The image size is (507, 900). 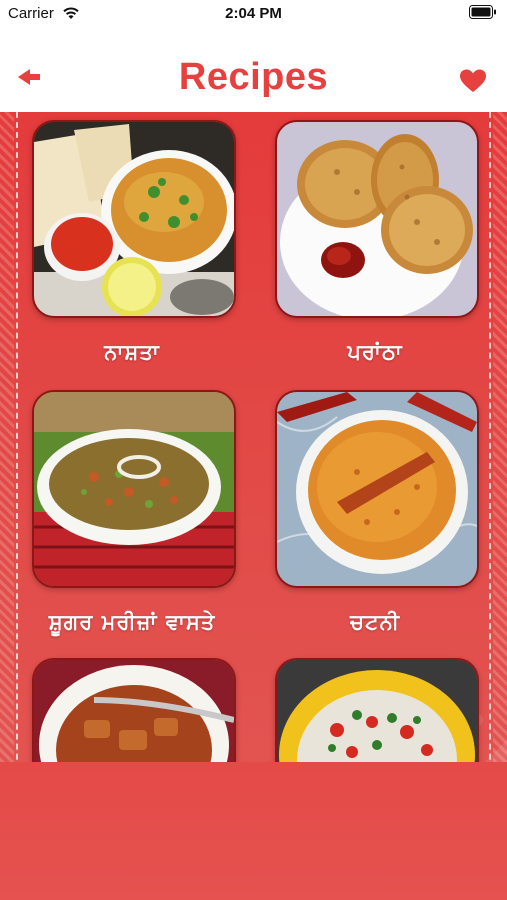 I want to click on battery-icon, so click(x=482, y=12).